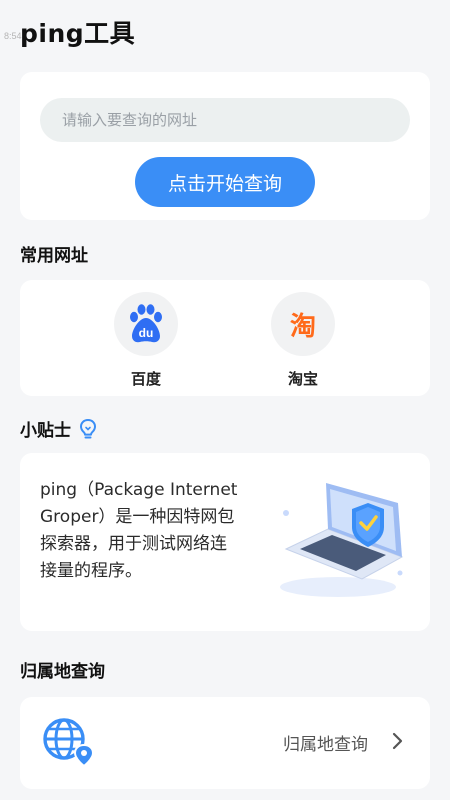 The height and width of the screenshot is (800, 450). Describe the element at coordinates (146, 324) in the screenshot. I see `baidu-logo-icon: du` at that location.